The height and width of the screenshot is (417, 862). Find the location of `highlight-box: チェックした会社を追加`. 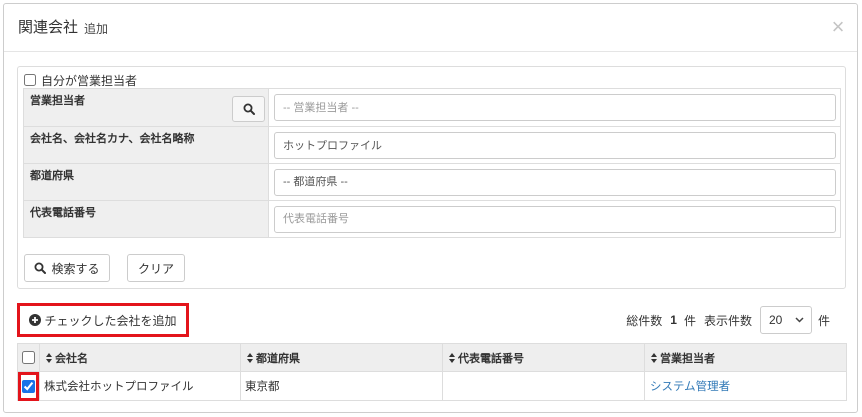

highlight-box: チェックした会社を追加 is located at coordinates (103, 320).